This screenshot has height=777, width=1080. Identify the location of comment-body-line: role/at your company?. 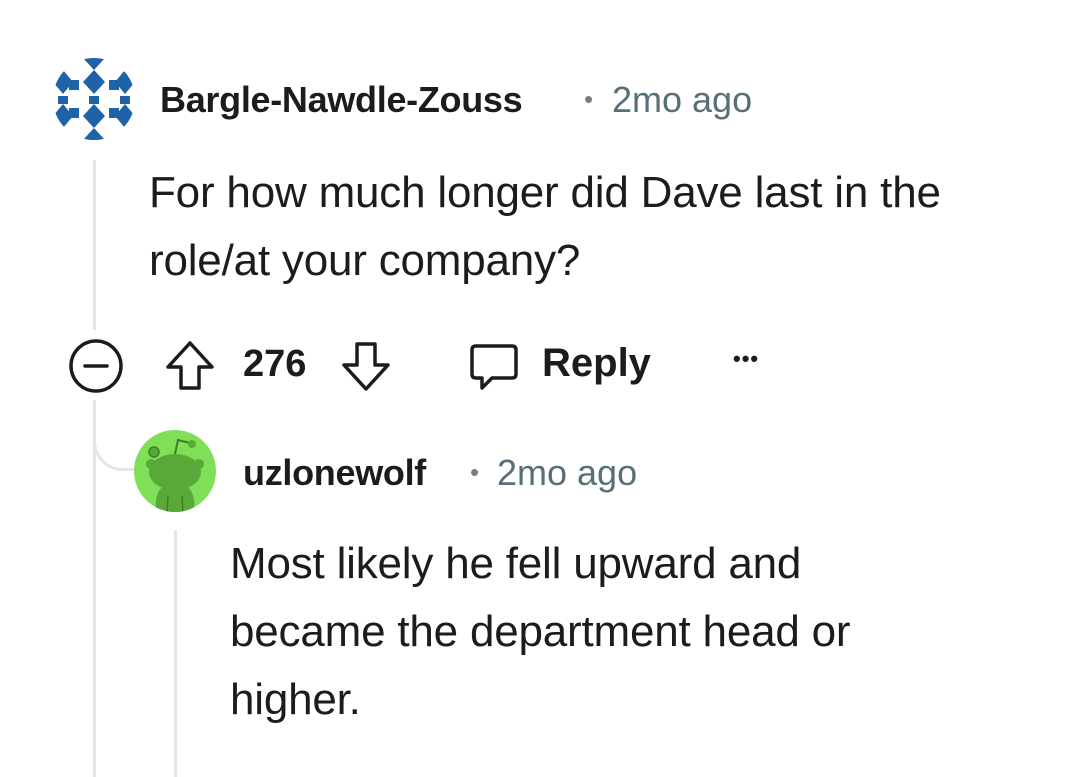
(365, 260).